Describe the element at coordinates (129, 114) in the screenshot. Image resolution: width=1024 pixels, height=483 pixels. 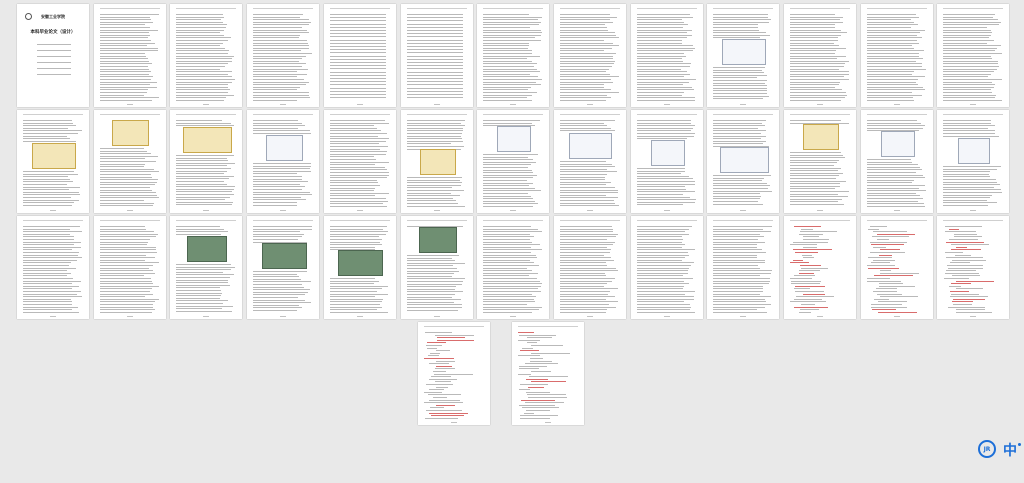
I see `page-header-rule` at that location.